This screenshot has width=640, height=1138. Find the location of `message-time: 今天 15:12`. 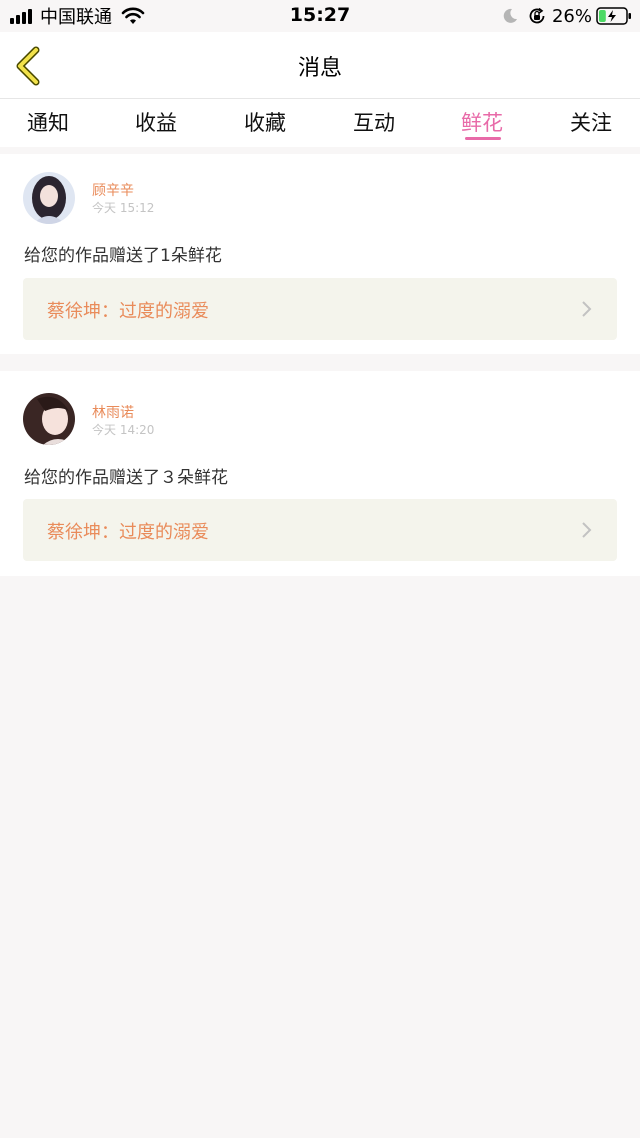

message-time: 今天 15:12 is located at coordinates (123, 208).